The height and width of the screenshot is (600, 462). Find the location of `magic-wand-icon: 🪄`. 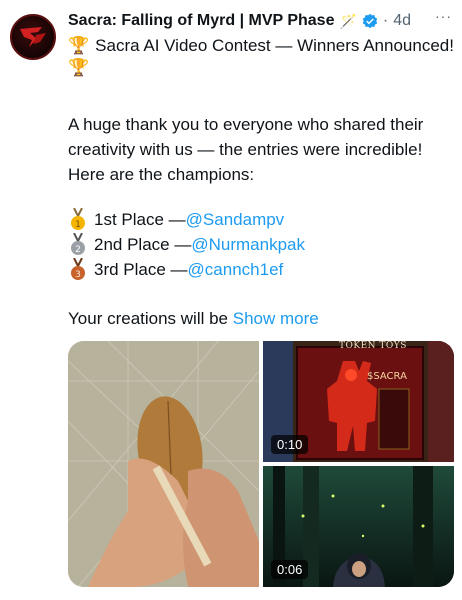

magic-wand-icon: 🪄 is located at coordinates (348, 20).